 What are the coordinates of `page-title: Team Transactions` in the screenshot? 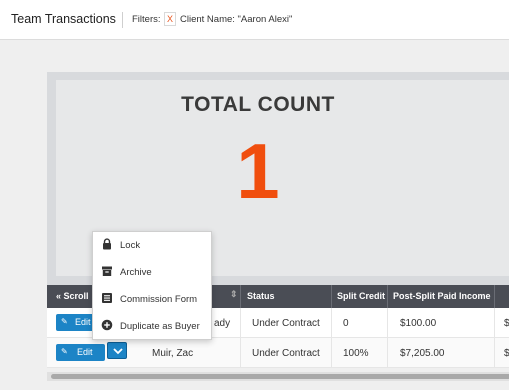 It's located at (63, 19).